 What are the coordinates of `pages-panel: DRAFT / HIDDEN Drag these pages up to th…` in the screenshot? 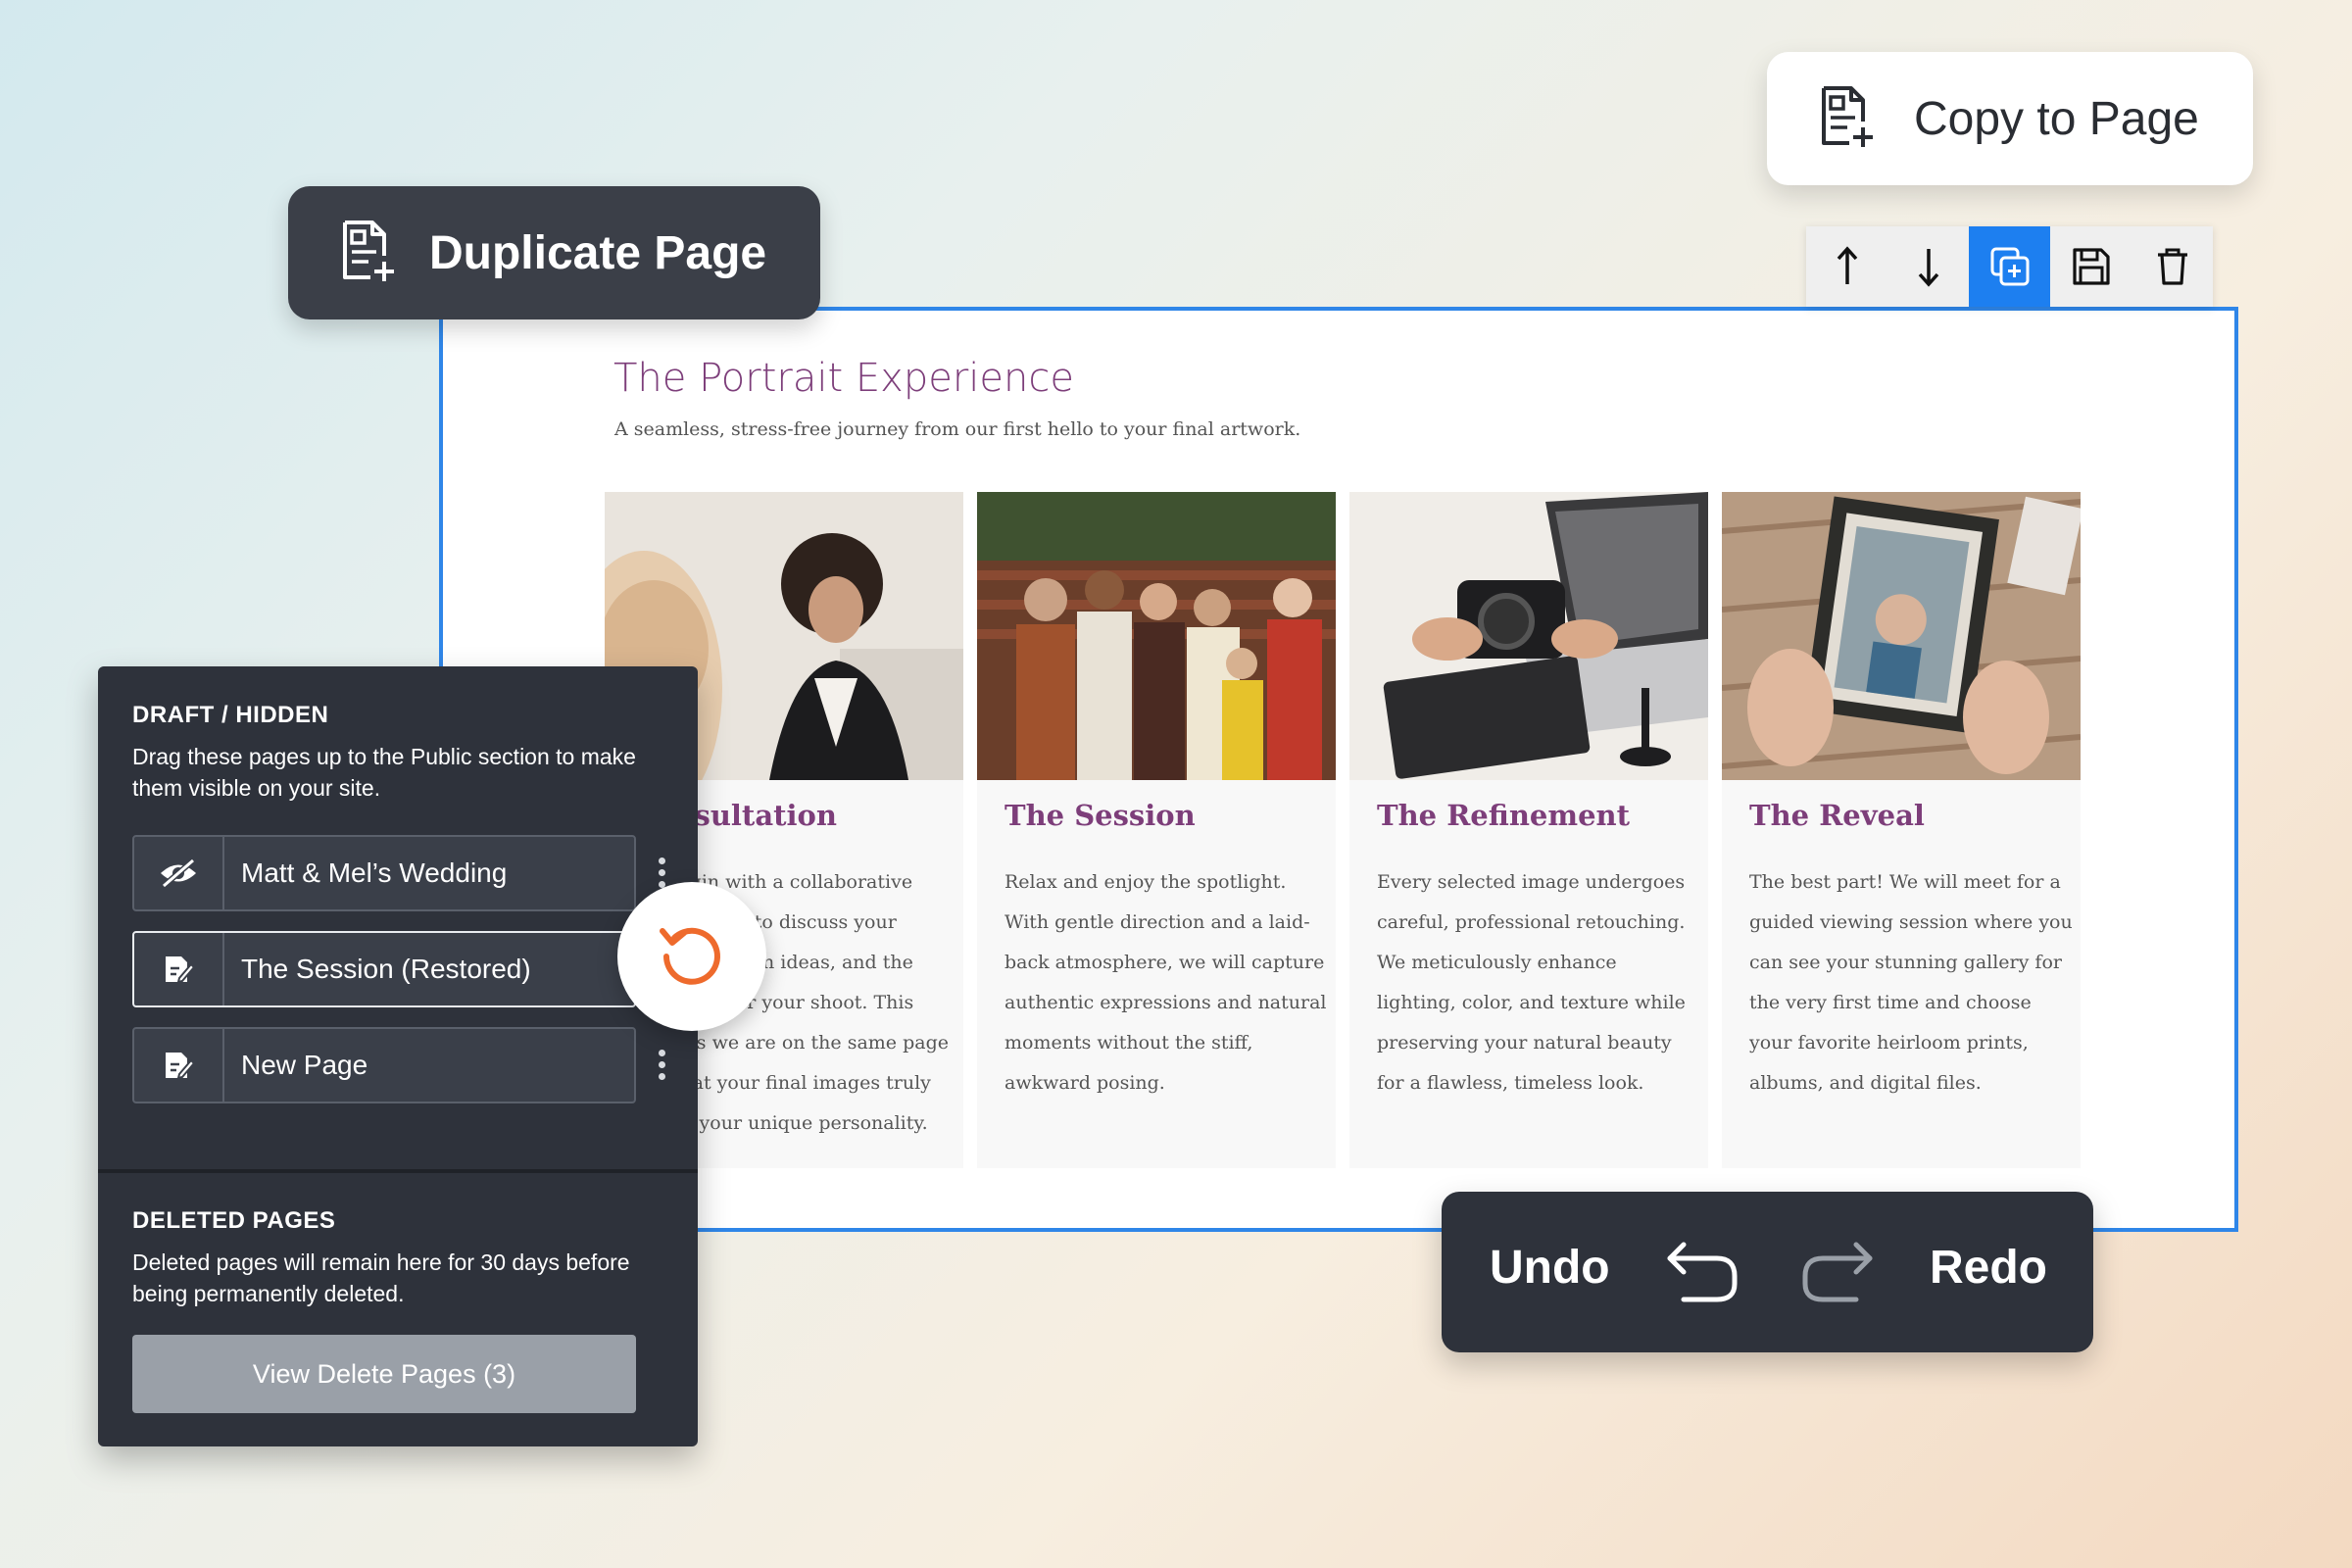 It's located at (398, 1056).